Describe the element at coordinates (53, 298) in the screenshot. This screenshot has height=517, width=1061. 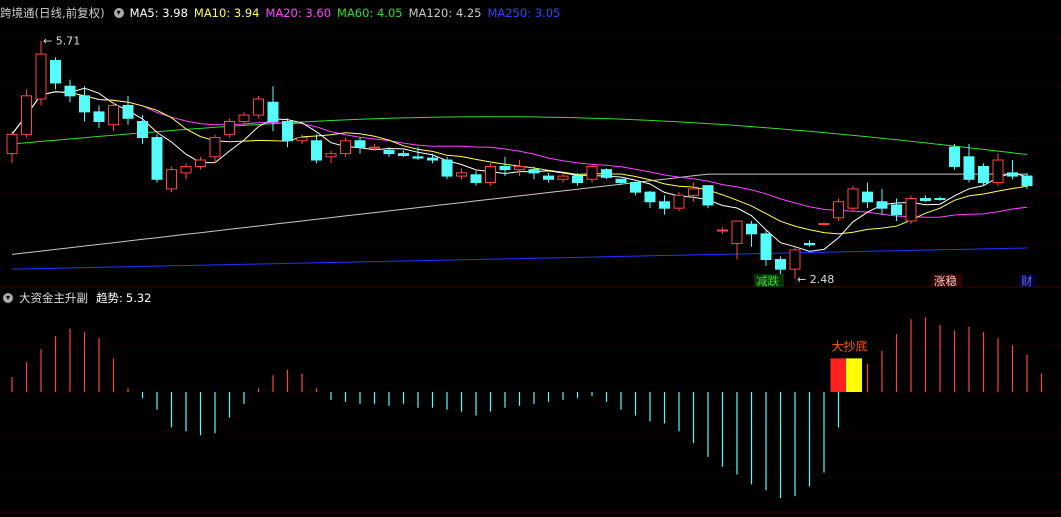
I see `indicator-title: 大资金主升副` at that location.